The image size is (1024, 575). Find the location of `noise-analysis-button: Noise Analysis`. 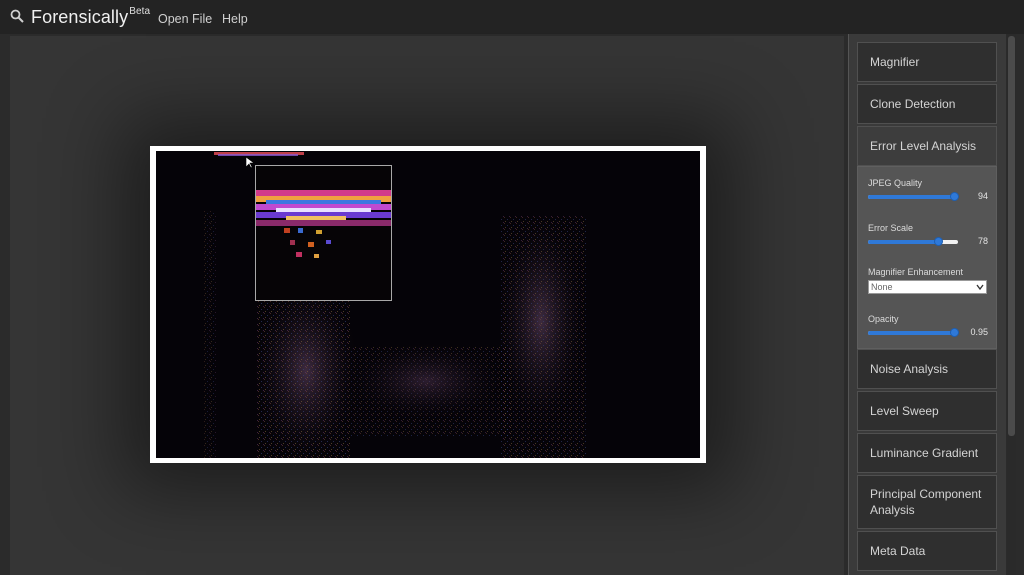

noise-analysis-button: Noise Analysis is located at coordinates (927, 369).